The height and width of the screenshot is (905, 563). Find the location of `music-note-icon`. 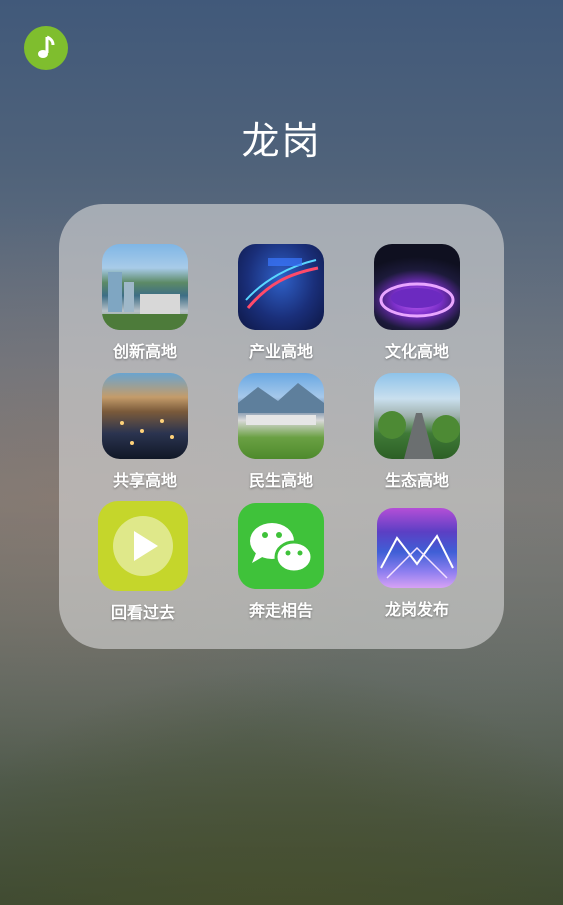

music-note-icon is located at coordinates (46, 46).